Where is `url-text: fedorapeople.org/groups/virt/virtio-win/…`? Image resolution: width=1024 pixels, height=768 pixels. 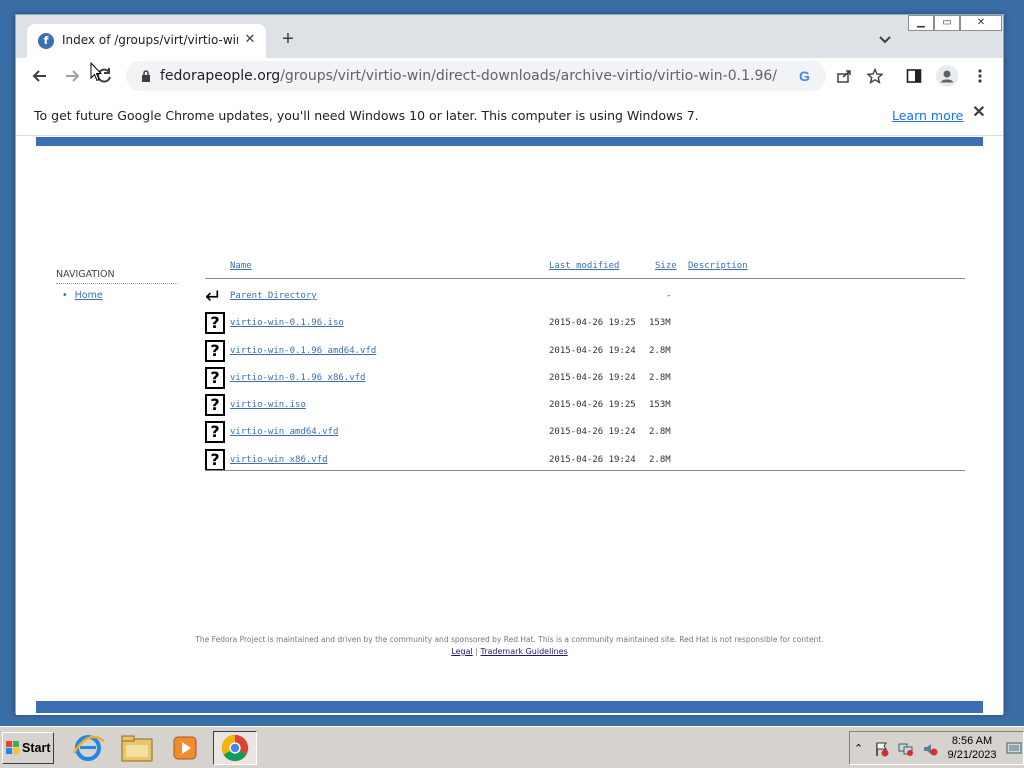
url-text: fedorapeople.org/groups/virt/virtio-win/… is located at coordinates (468, 76).